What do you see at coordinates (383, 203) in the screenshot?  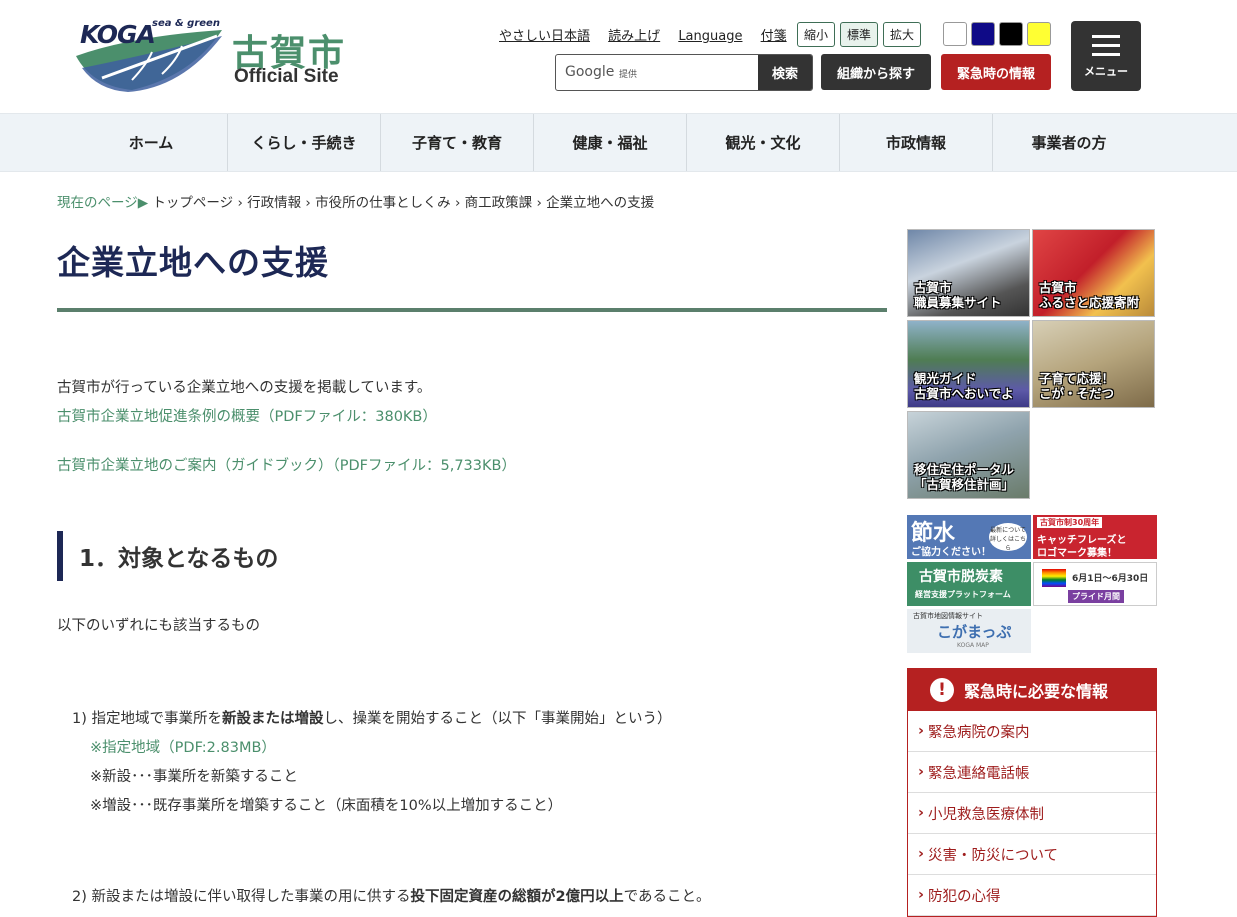 I see `breadcrumb-item: 市役所の仕事としくみ` at bounding box center [383, 203].